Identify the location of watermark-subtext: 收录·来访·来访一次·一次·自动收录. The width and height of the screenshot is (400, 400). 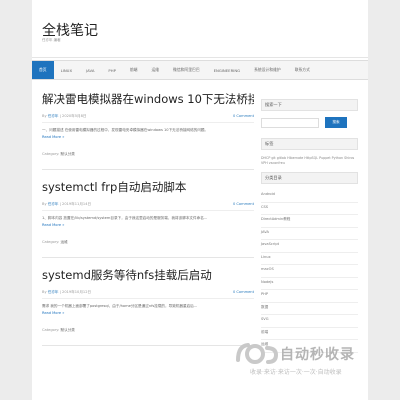
(296, 372).